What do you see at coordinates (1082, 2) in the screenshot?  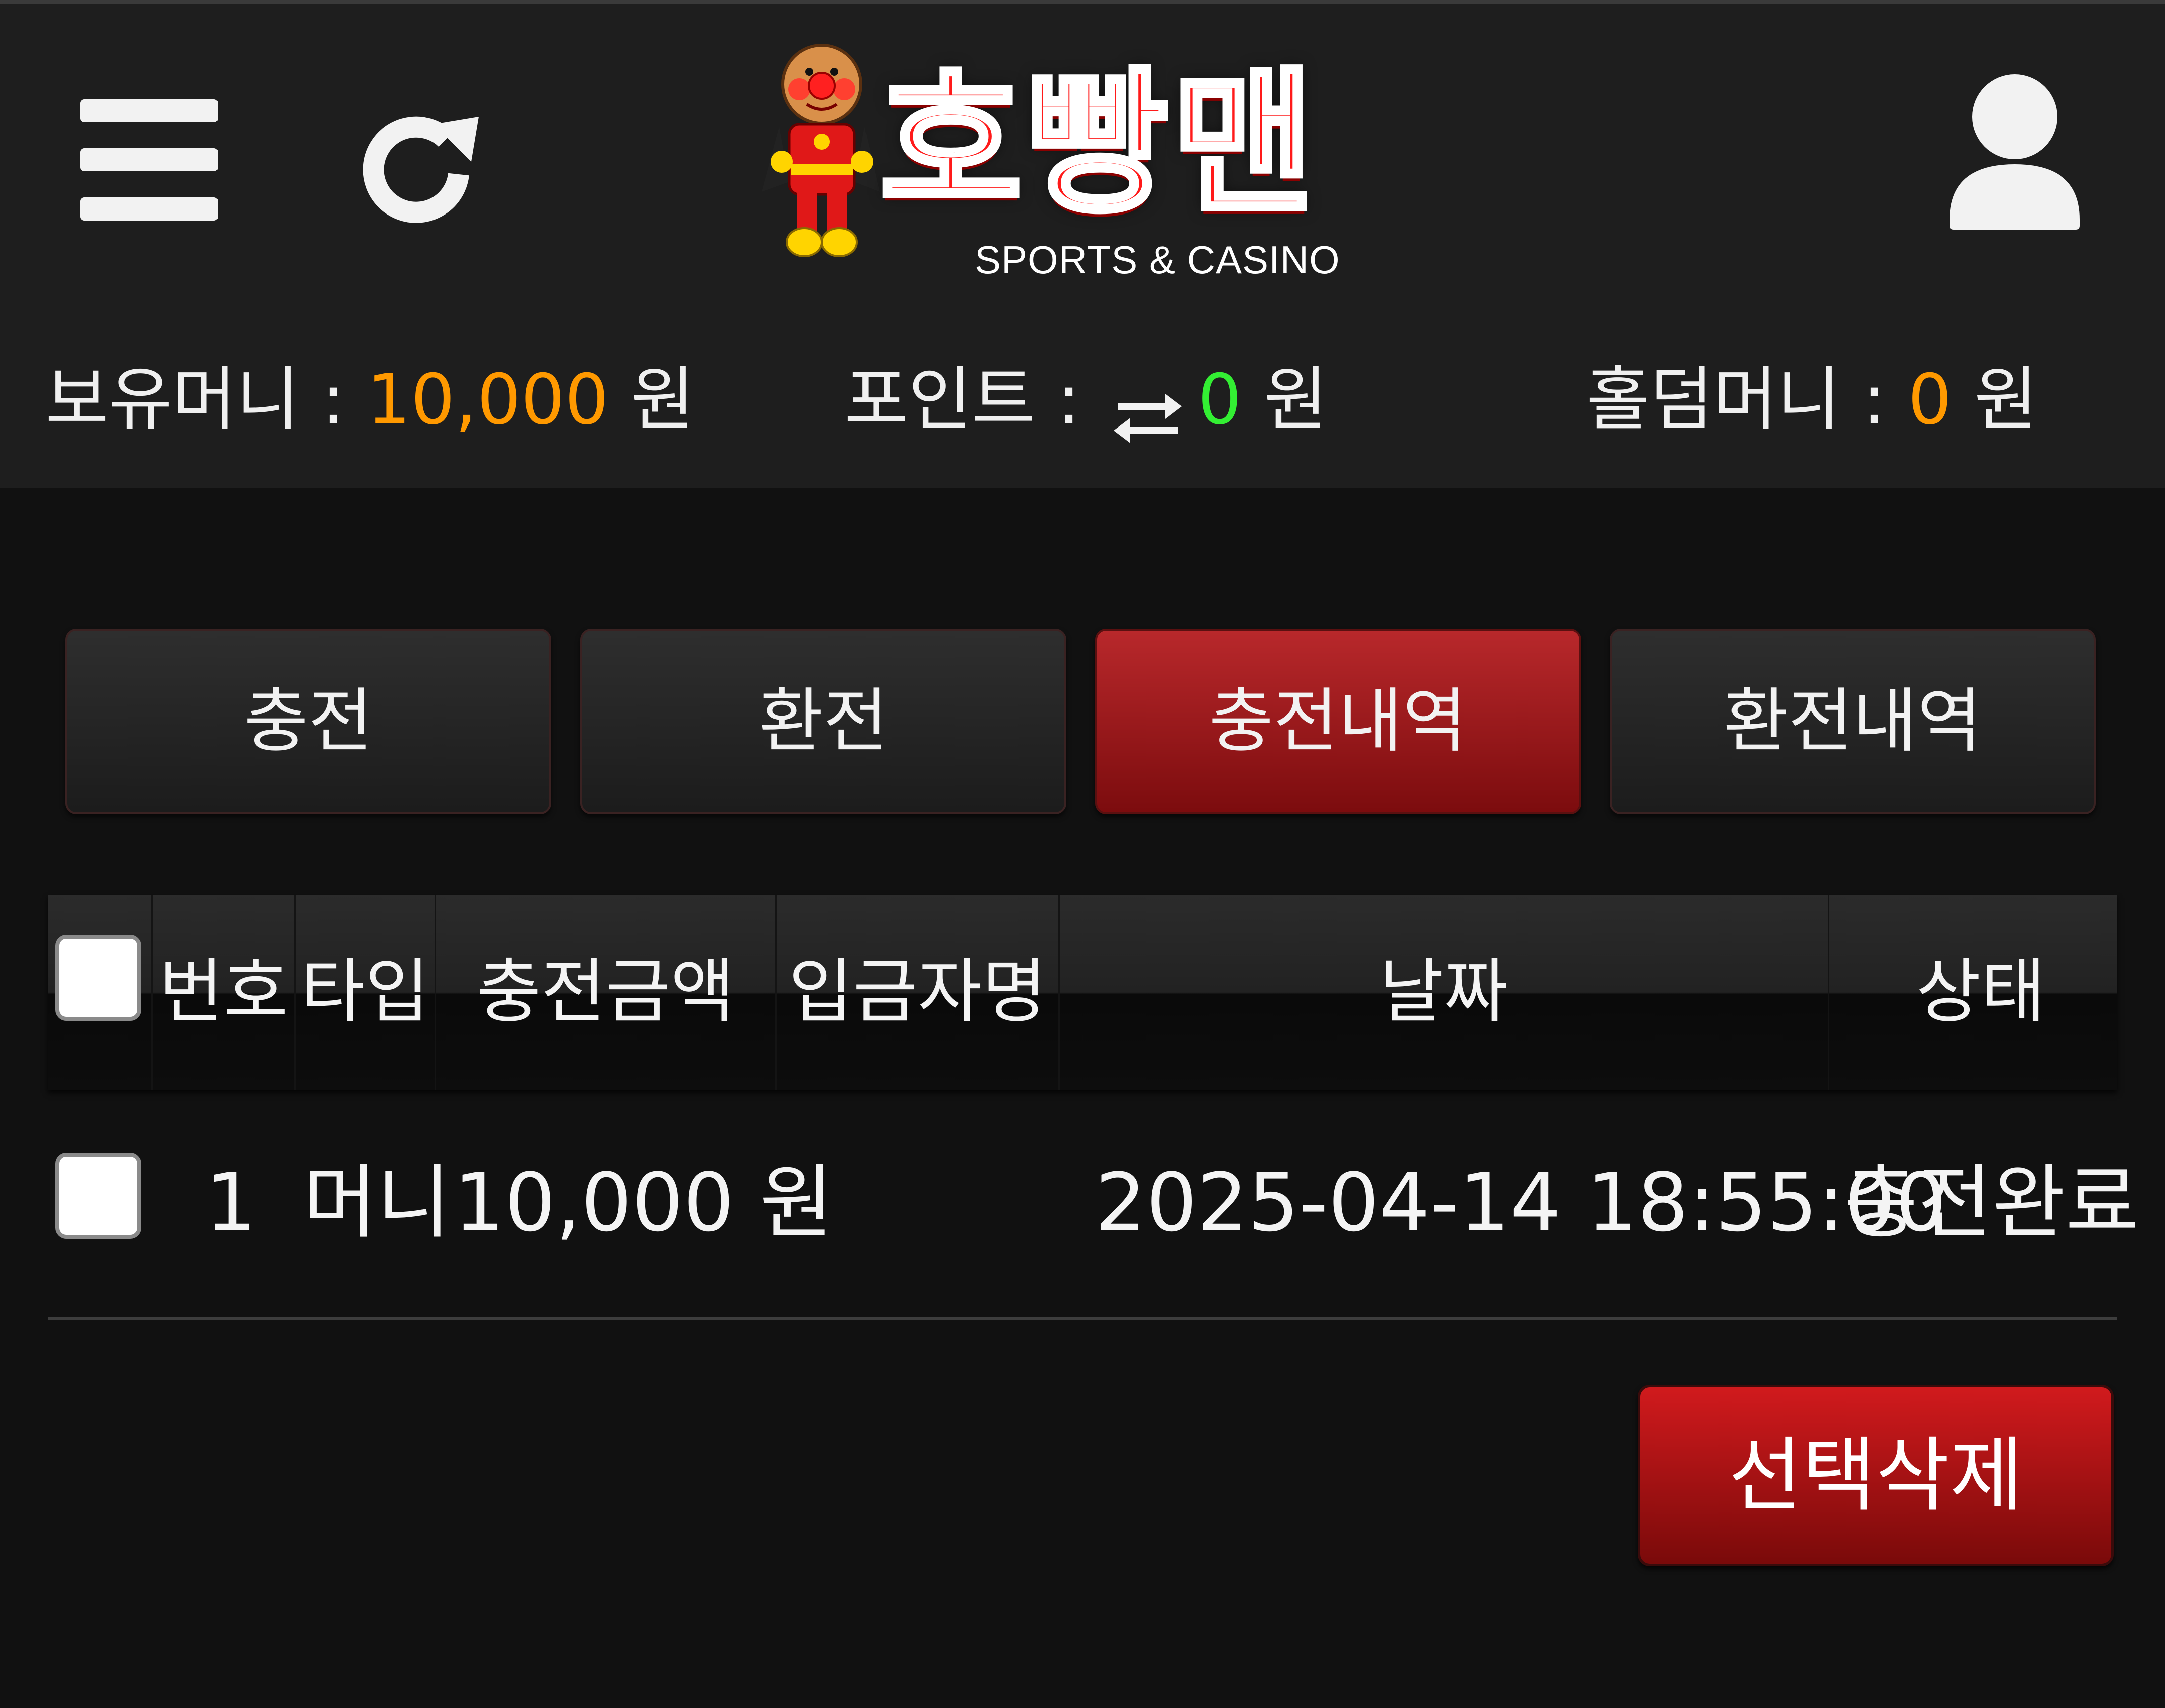 I see `top-border` at bounding box center [1082, 2].